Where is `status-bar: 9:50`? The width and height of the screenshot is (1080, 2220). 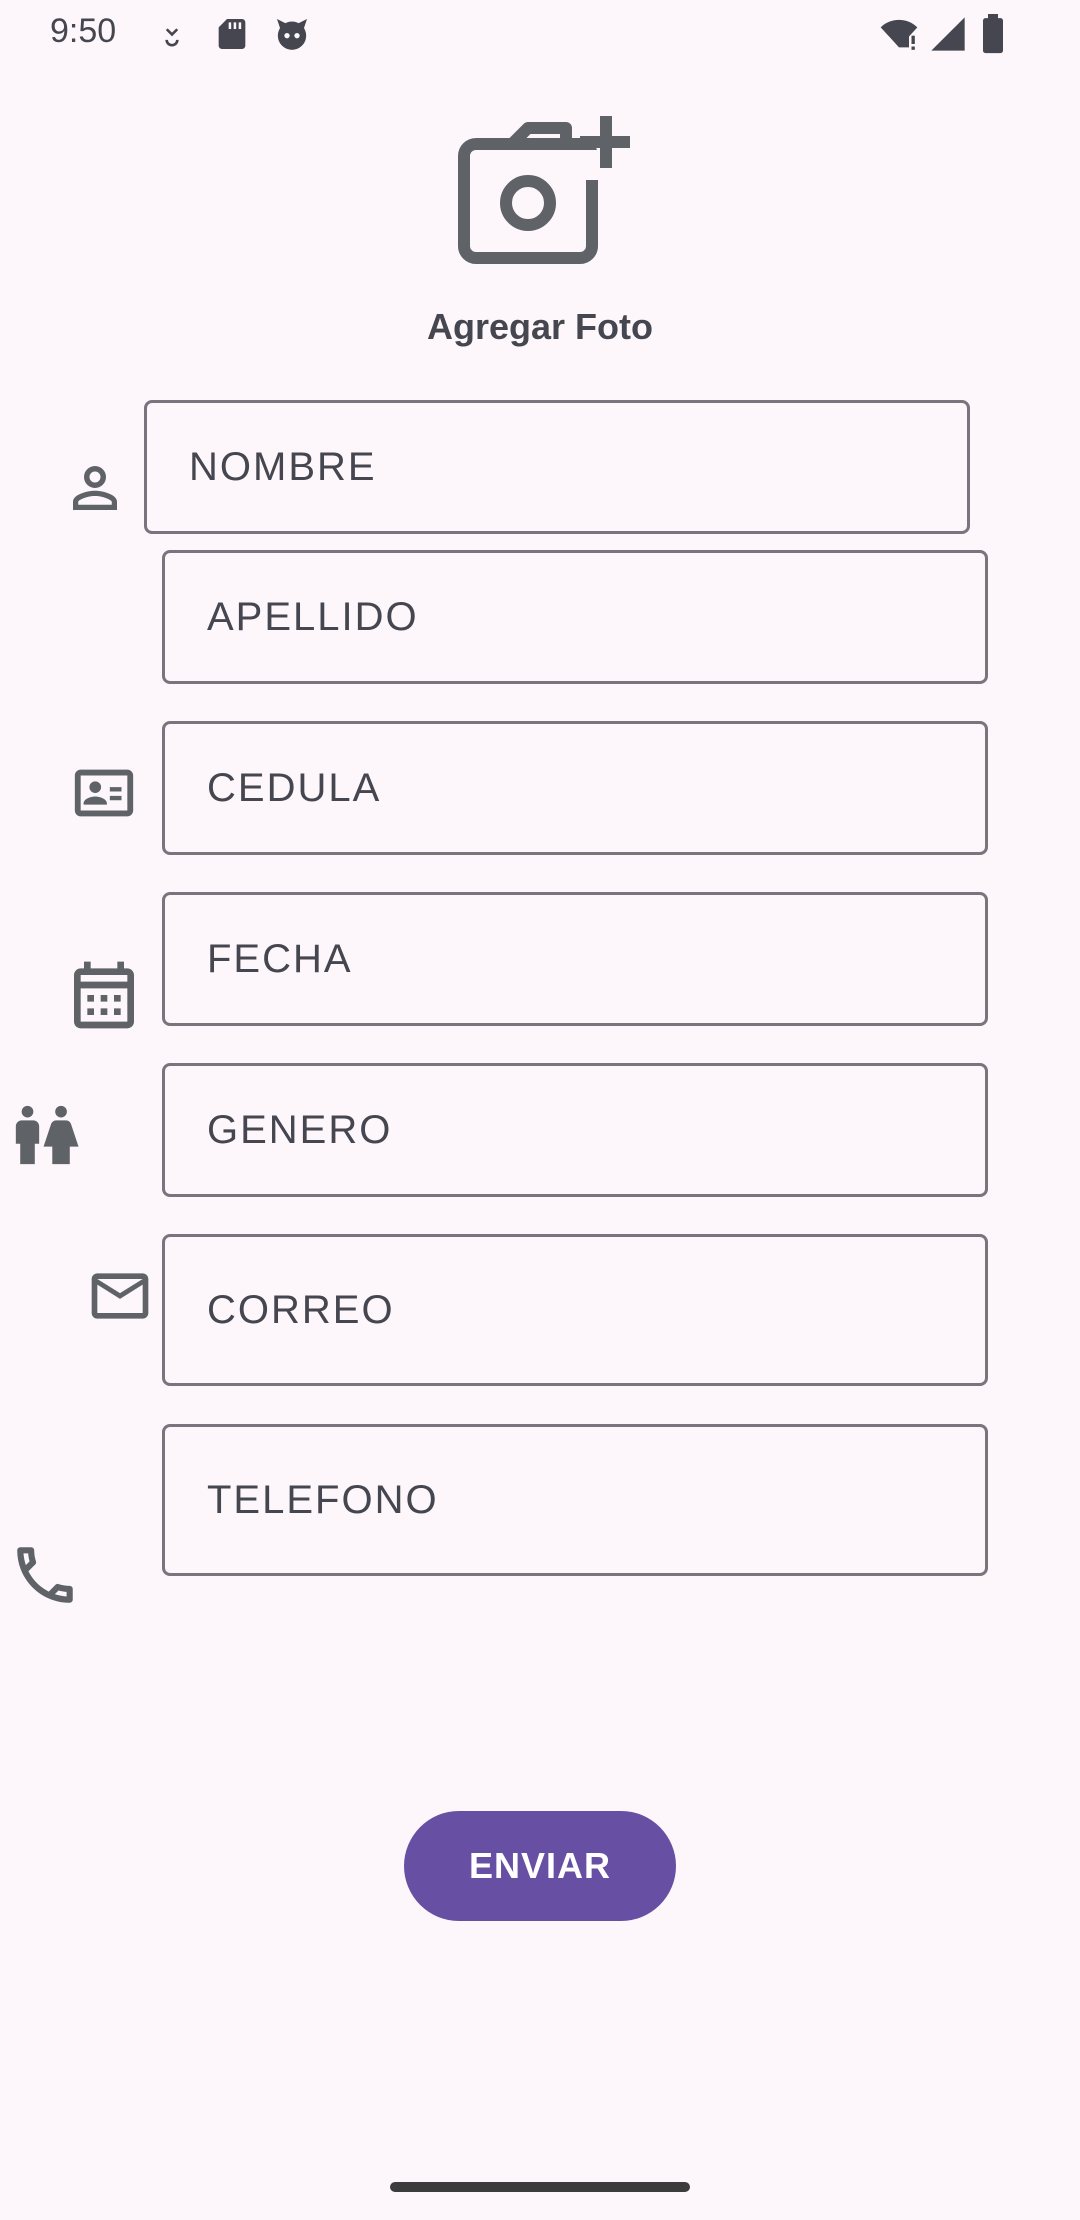 status-bar: 9:50 is located at coordinates (540, 34).